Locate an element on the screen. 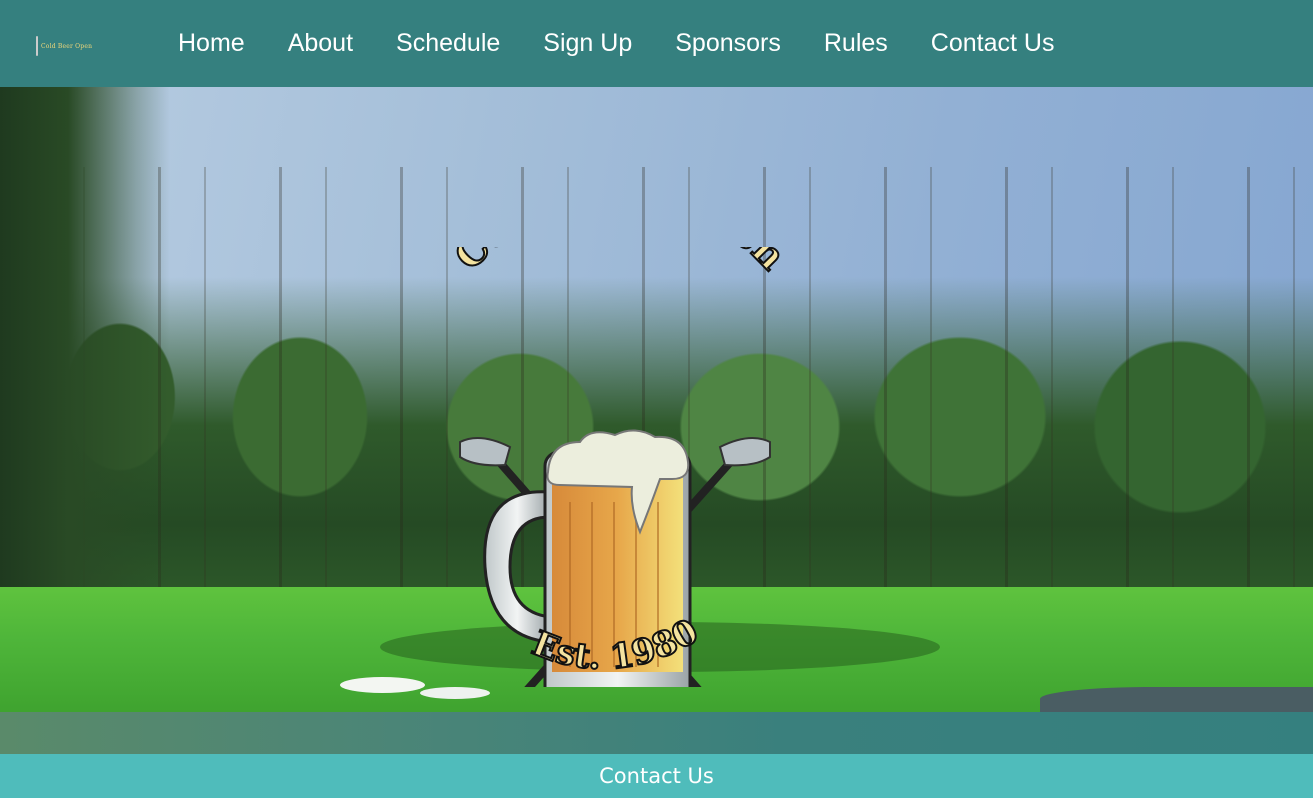  footer-contact-link: Contact Us is located at coordinates (656, 776).